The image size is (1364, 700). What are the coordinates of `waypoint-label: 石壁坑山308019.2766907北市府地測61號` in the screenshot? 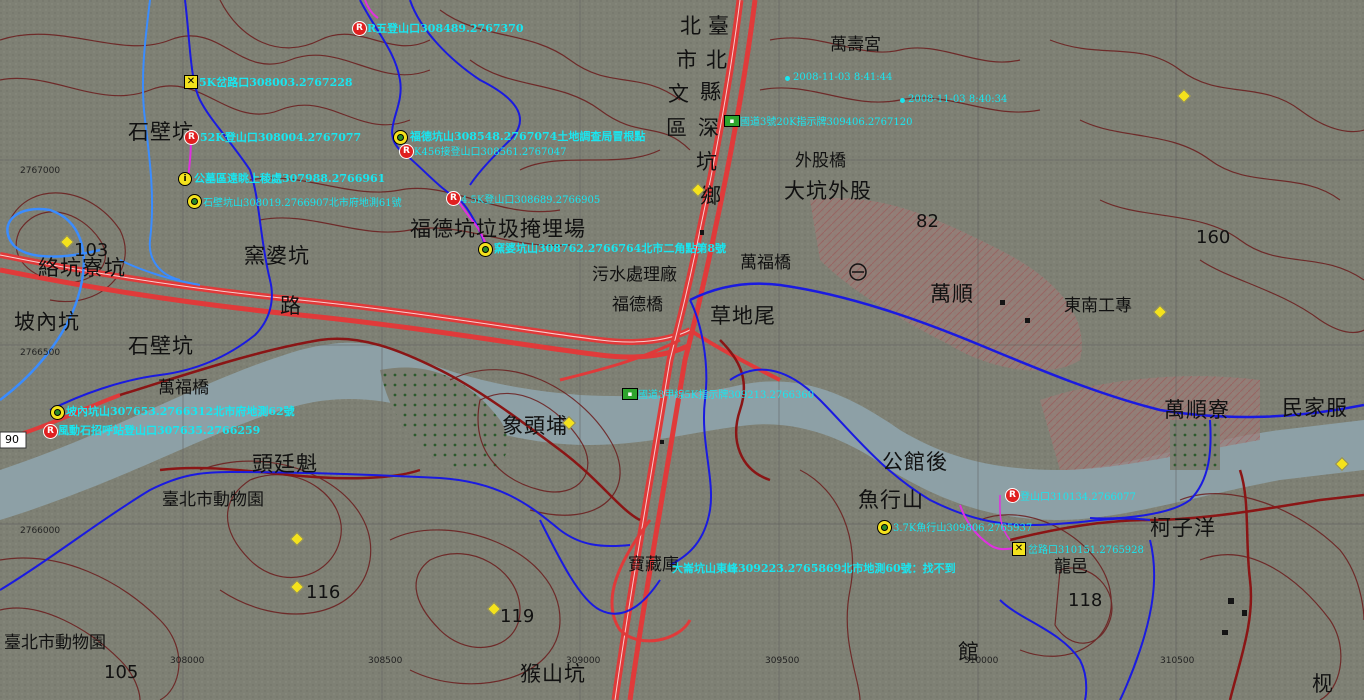 It's located at (302, 201).